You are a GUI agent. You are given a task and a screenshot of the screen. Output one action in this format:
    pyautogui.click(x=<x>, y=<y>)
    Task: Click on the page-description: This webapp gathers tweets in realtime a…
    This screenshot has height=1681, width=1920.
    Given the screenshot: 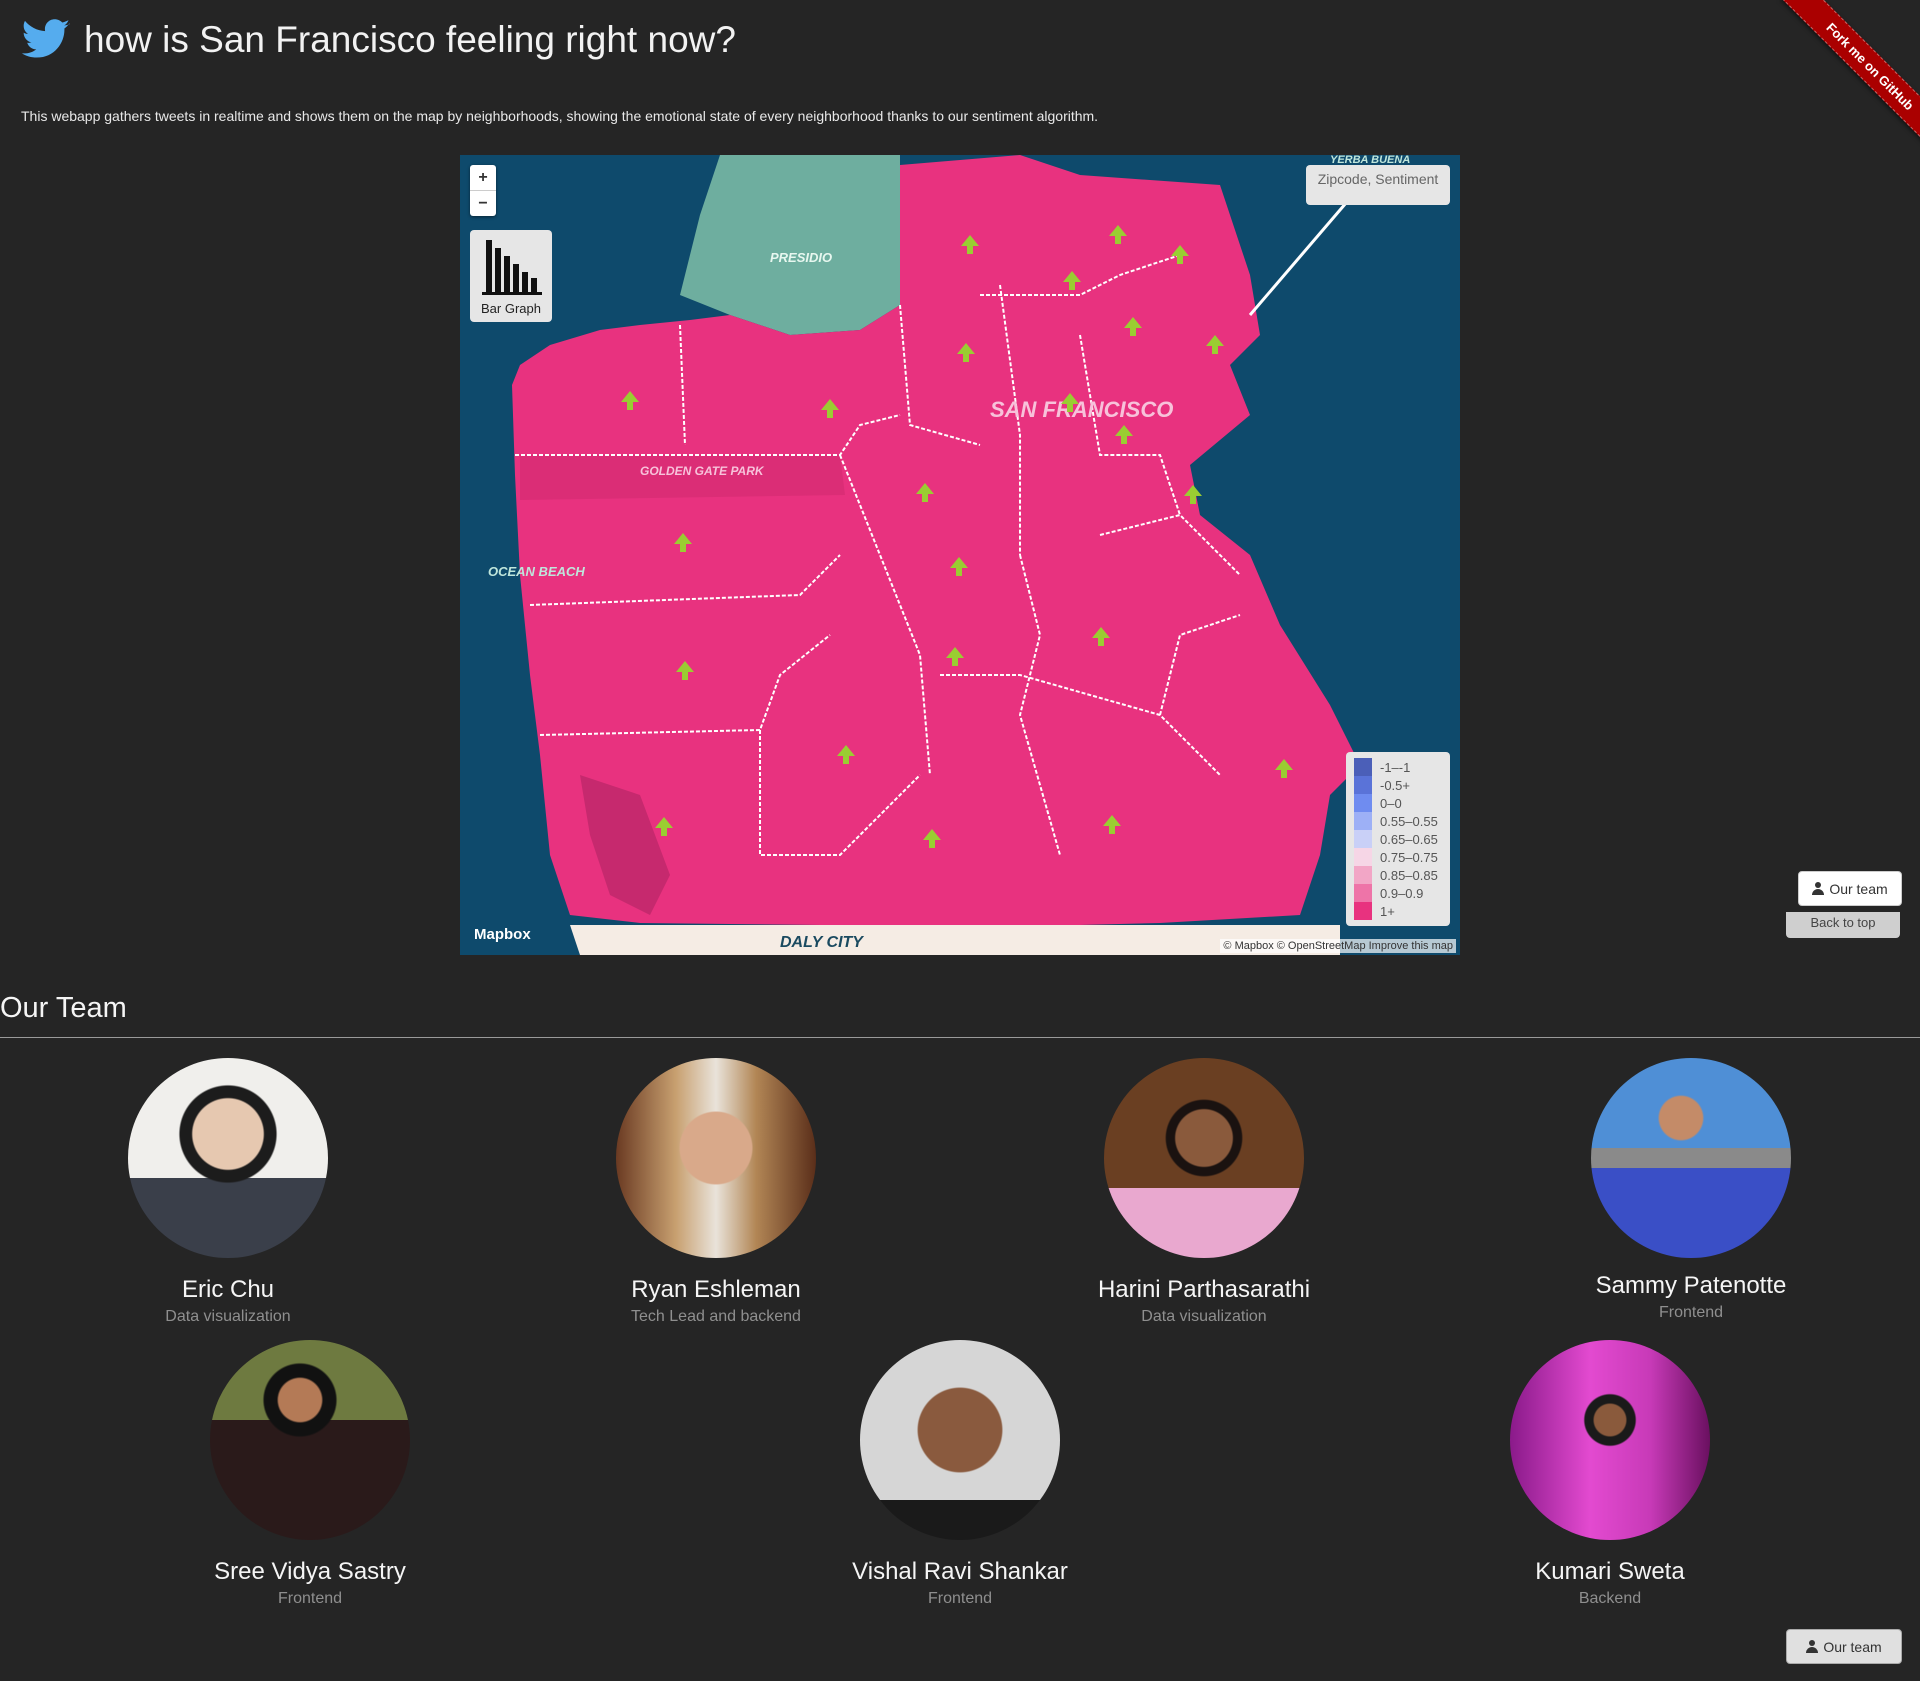 What is the action you would take?
    pyautogui.click(x=560, y=116)
    